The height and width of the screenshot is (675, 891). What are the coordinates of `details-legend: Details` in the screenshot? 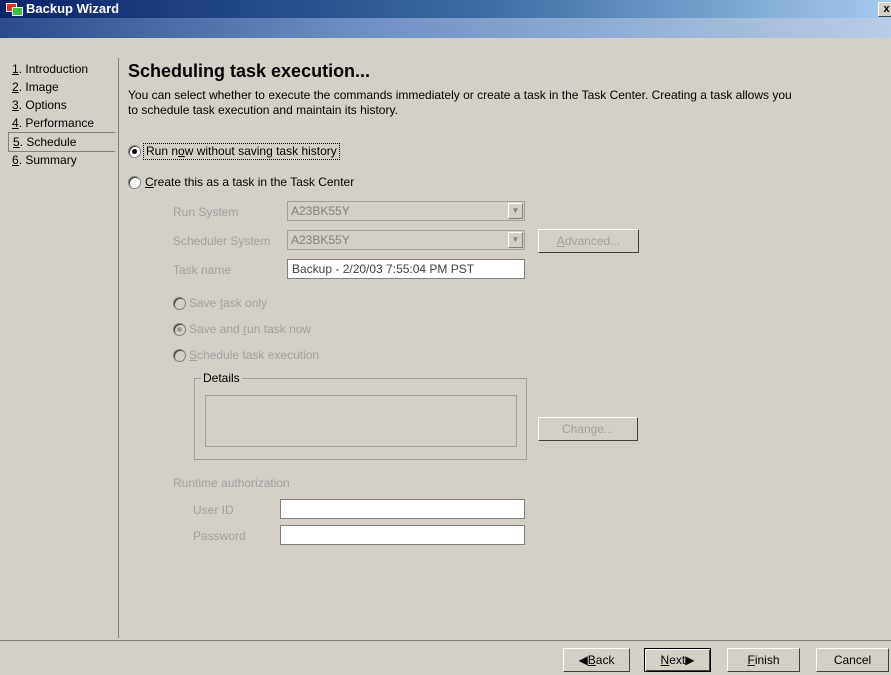 It's located at (221, 378).